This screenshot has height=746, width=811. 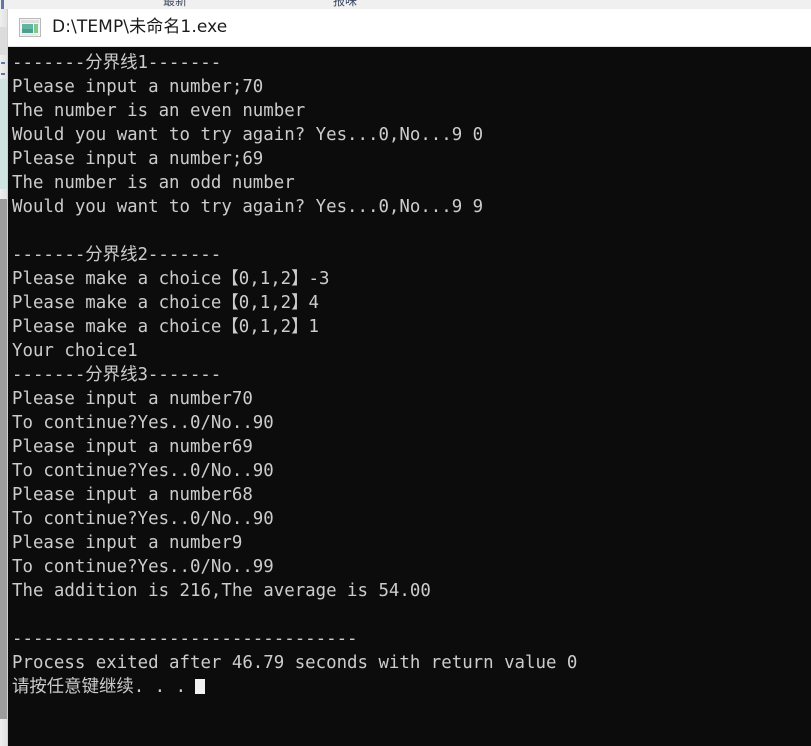 I want to click on console-line: 请按任意键继续. . ., so click(x=410, y=687).